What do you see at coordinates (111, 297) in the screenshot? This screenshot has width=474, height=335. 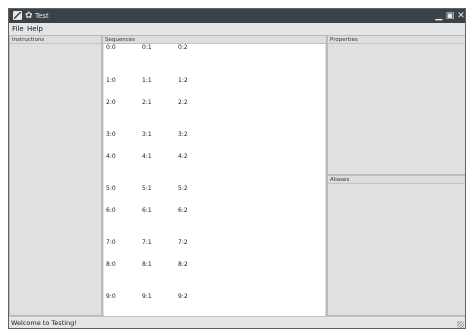 I see `sequence-cell: 9:0` at bounding box center [111, 297].